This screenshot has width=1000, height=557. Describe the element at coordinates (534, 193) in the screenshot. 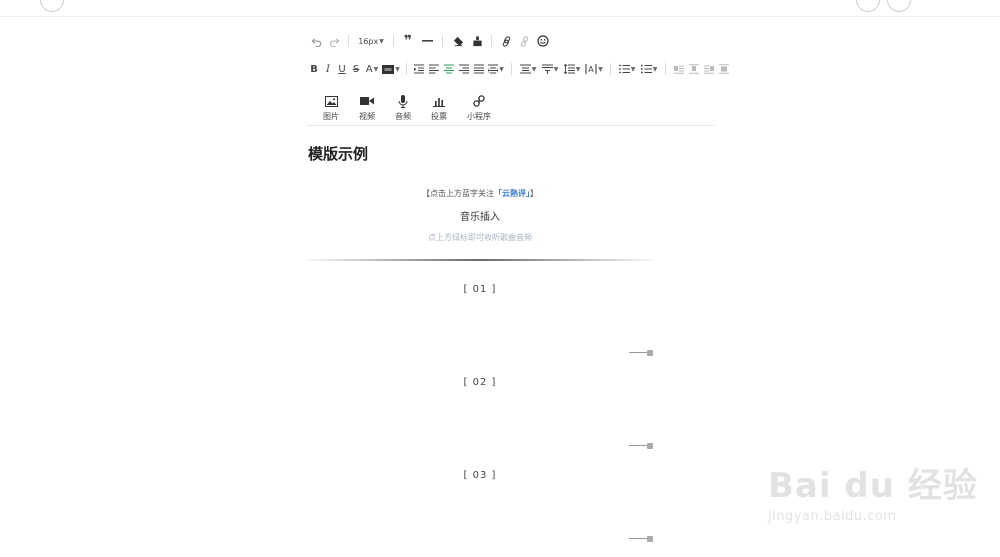

I see `follow-suffix: 】` at that location.